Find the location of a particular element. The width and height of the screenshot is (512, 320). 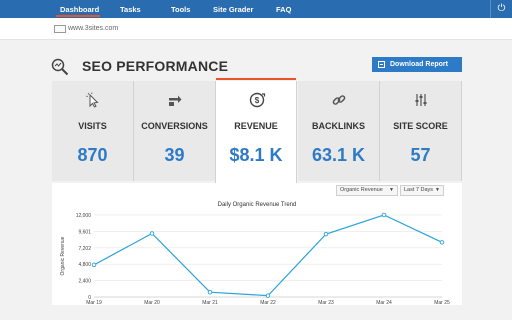

nav-site-grader: Site Grader is located at coordinates (233, 9).